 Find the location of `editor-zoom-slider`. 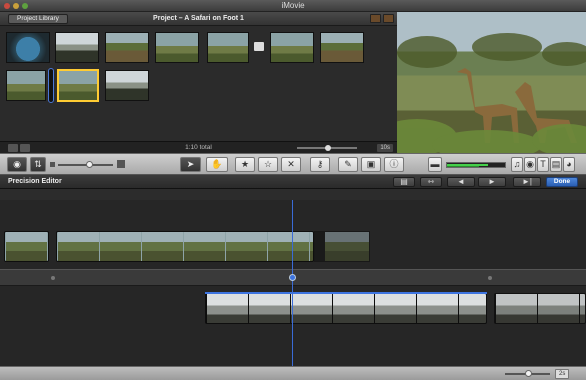

editor-zoom-slider is located at coordinates (527, 373).